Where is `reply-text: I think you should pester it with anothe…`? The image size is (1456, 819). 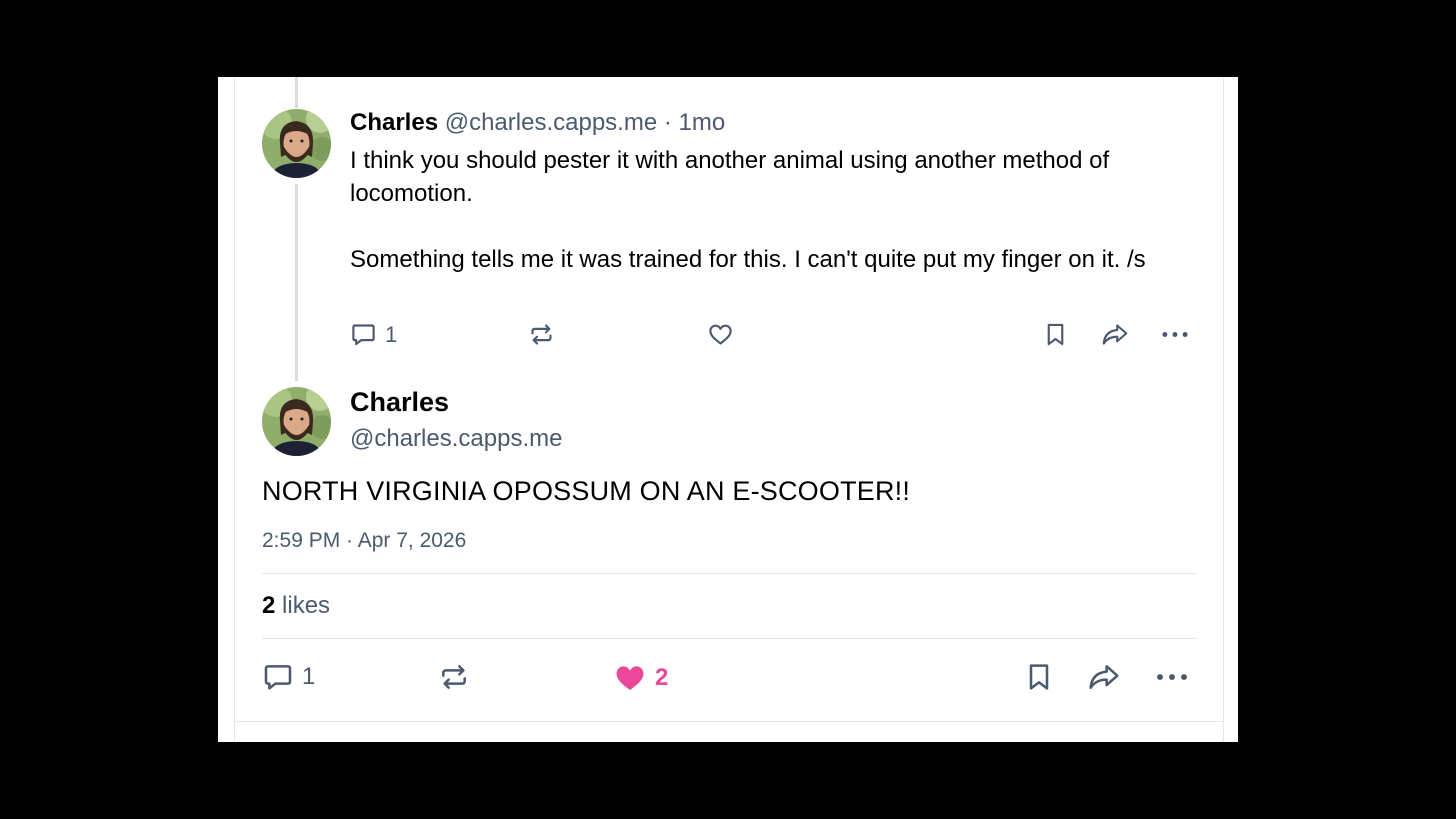
reply-text: I think you should pester it with anothe… is located at coordinates (748, 210).